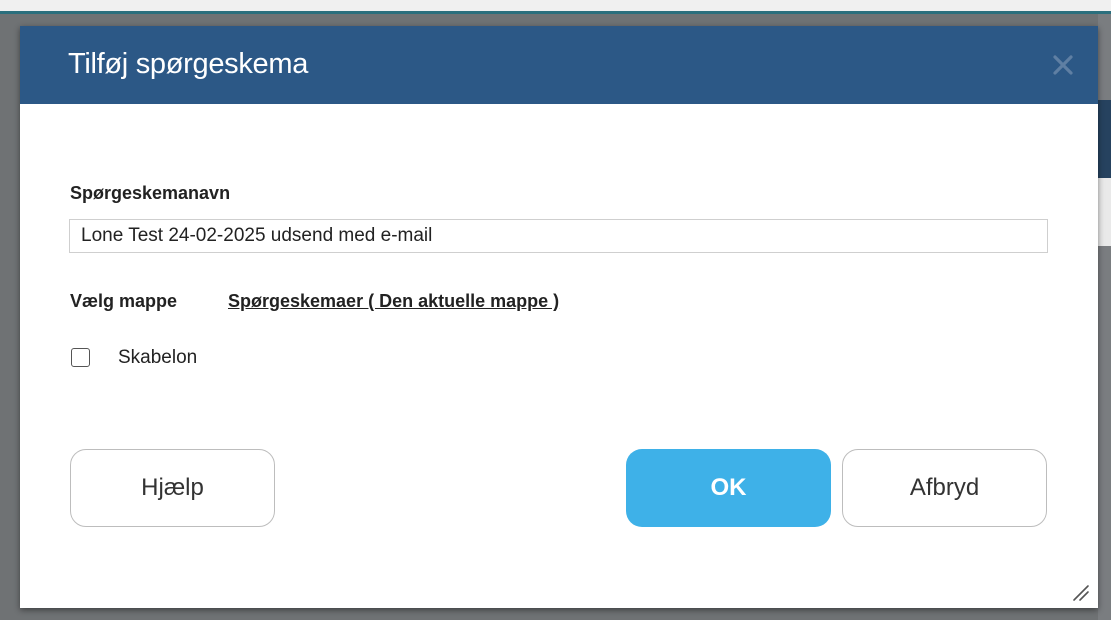 This screenshot has width=1111, height=620. I want to click on ok-button: OK, so click(728, 488).